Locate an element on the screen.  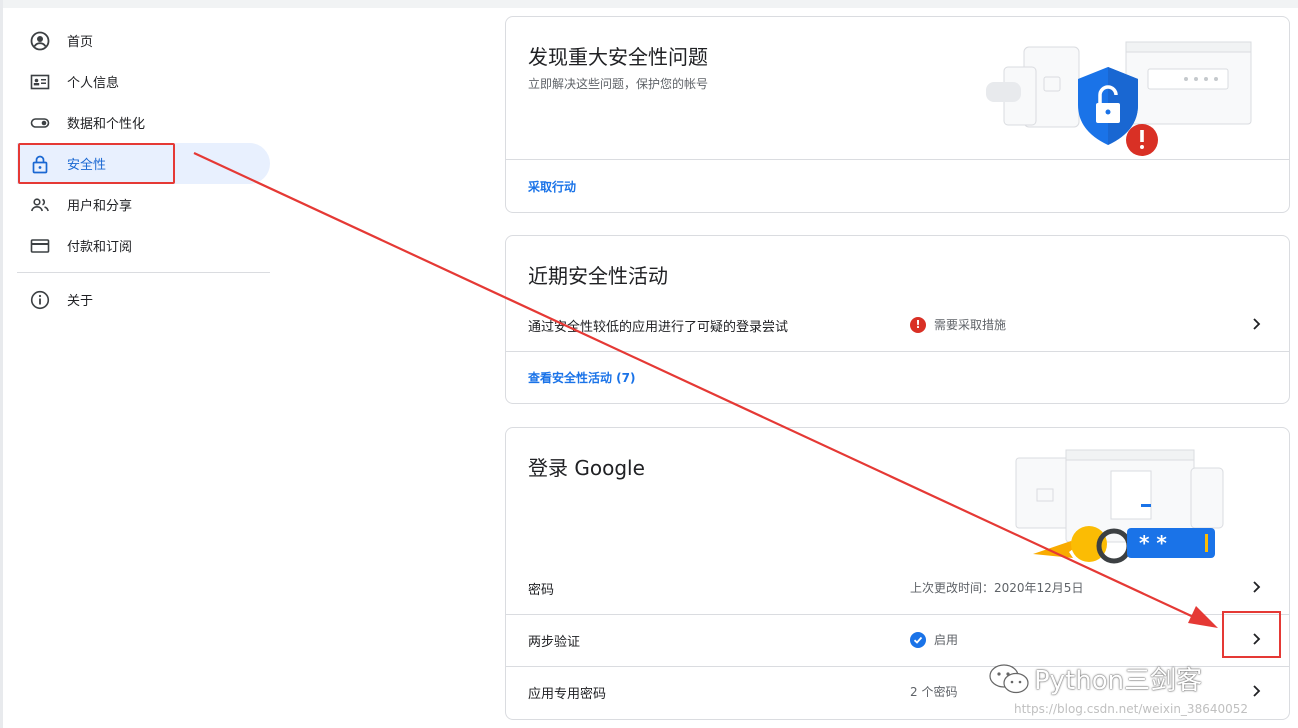
wechat-logo-icon is located at coordinates (1009, 679).